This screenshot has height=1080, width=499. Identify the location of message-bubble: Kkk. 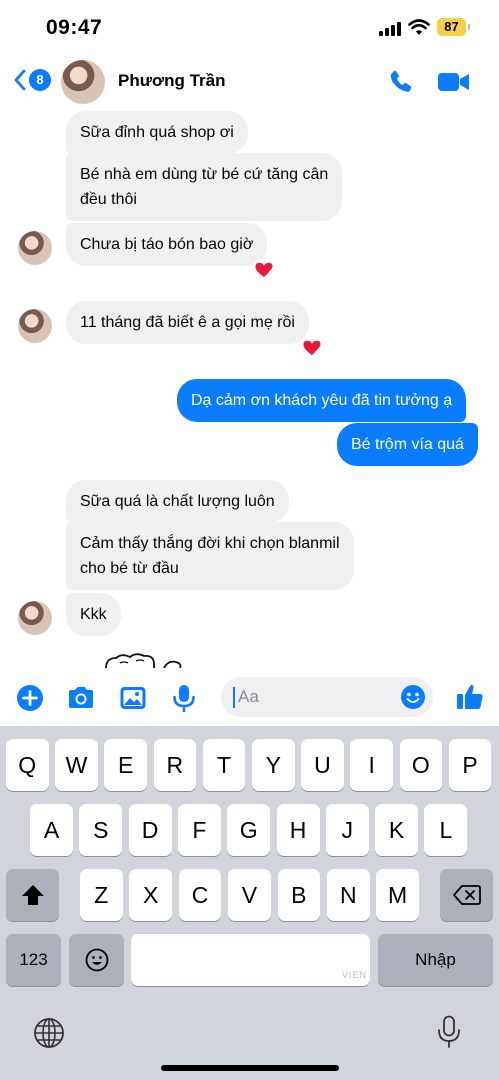
(93, 614).